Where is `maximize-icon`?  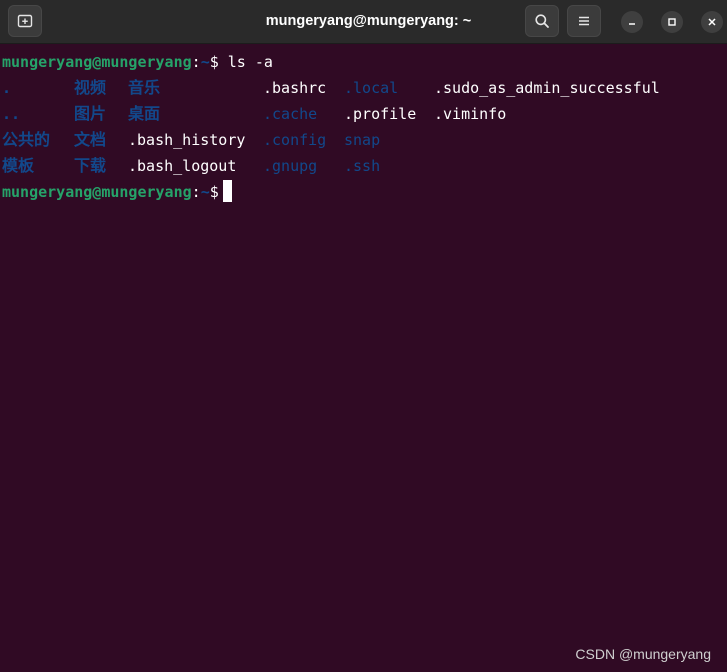 maximize-icon is located at coordinates (672, 22).